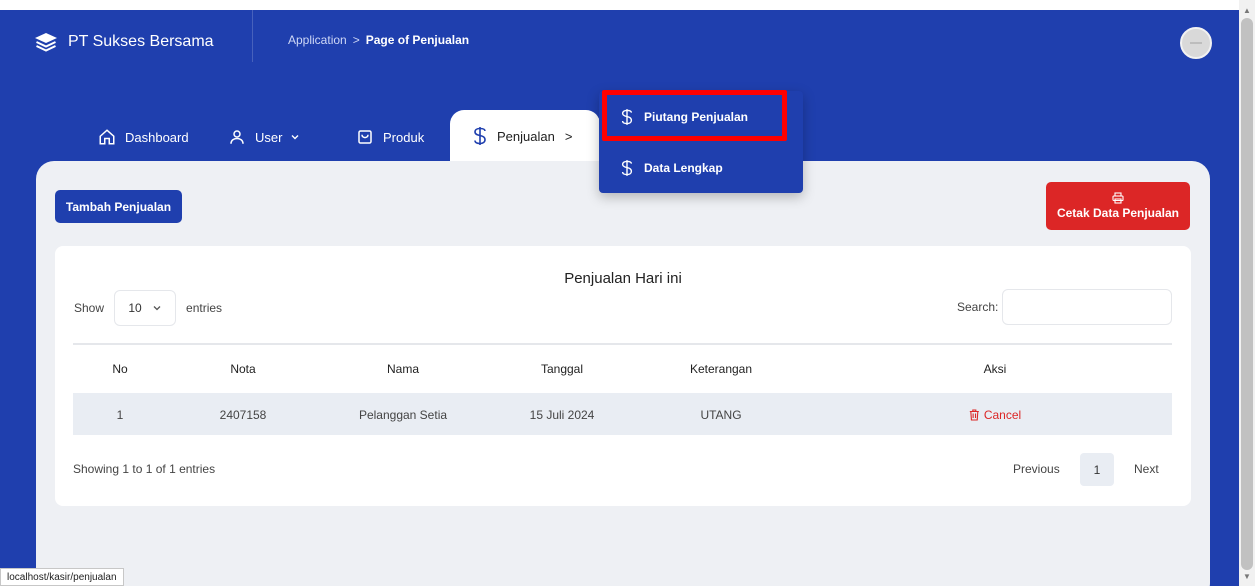 The image size is (1255, 586). What do you see at coordinates (404, 137) in the screenshot?
I see `nav-label-produk: Produk` at bounding box center [404, 137].